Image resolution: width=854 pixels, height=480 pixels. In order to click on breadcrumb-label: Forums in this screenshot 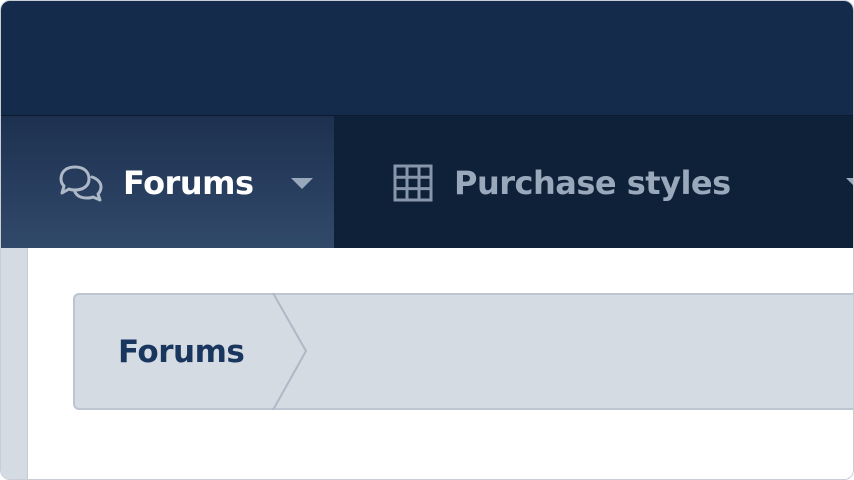, I will do `click(181, 351)`.